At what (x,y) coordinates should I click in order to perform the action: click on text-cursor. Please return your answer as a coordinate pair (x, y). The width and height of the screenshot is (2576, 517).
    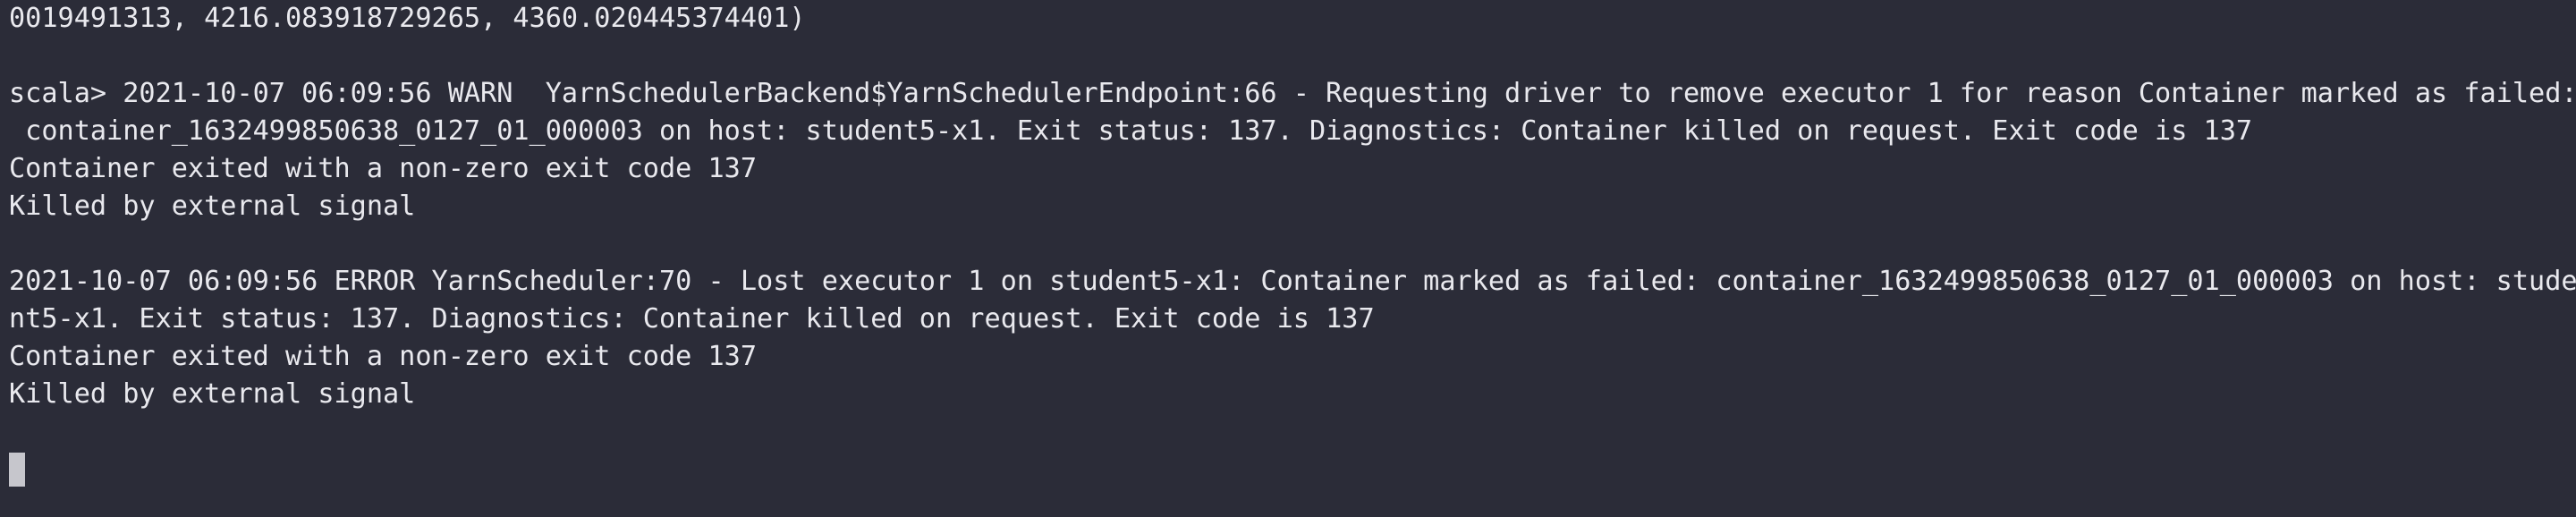
    Looking at the image, I should click on (17, 470).